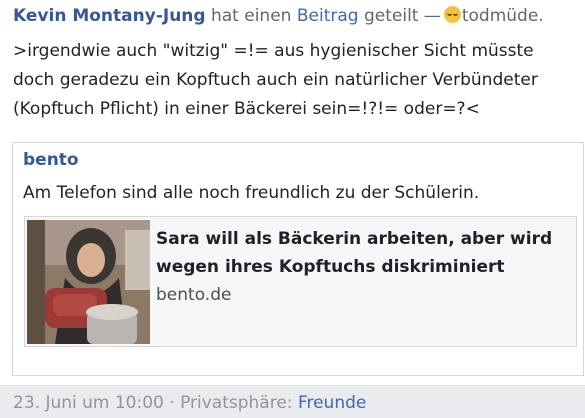  I want to click on header-action: geteilt —, so click(402, 16).